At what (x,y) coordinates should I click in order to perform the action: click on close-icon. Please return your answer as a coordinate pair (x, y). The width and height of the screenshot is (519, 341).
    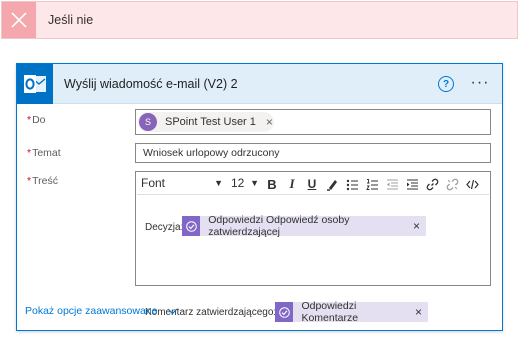
    Looking at the image, I should click on (19, 20).